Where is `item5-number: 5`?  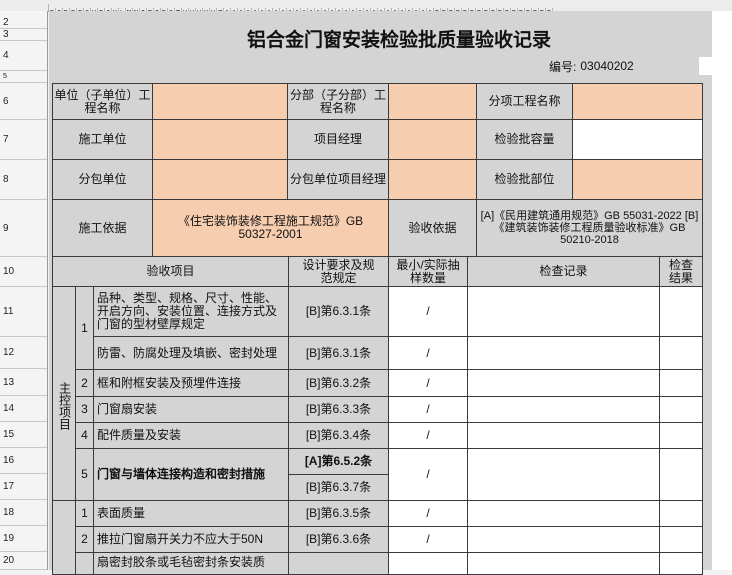
item5-number: 5 is located at coordinates (84, 474).